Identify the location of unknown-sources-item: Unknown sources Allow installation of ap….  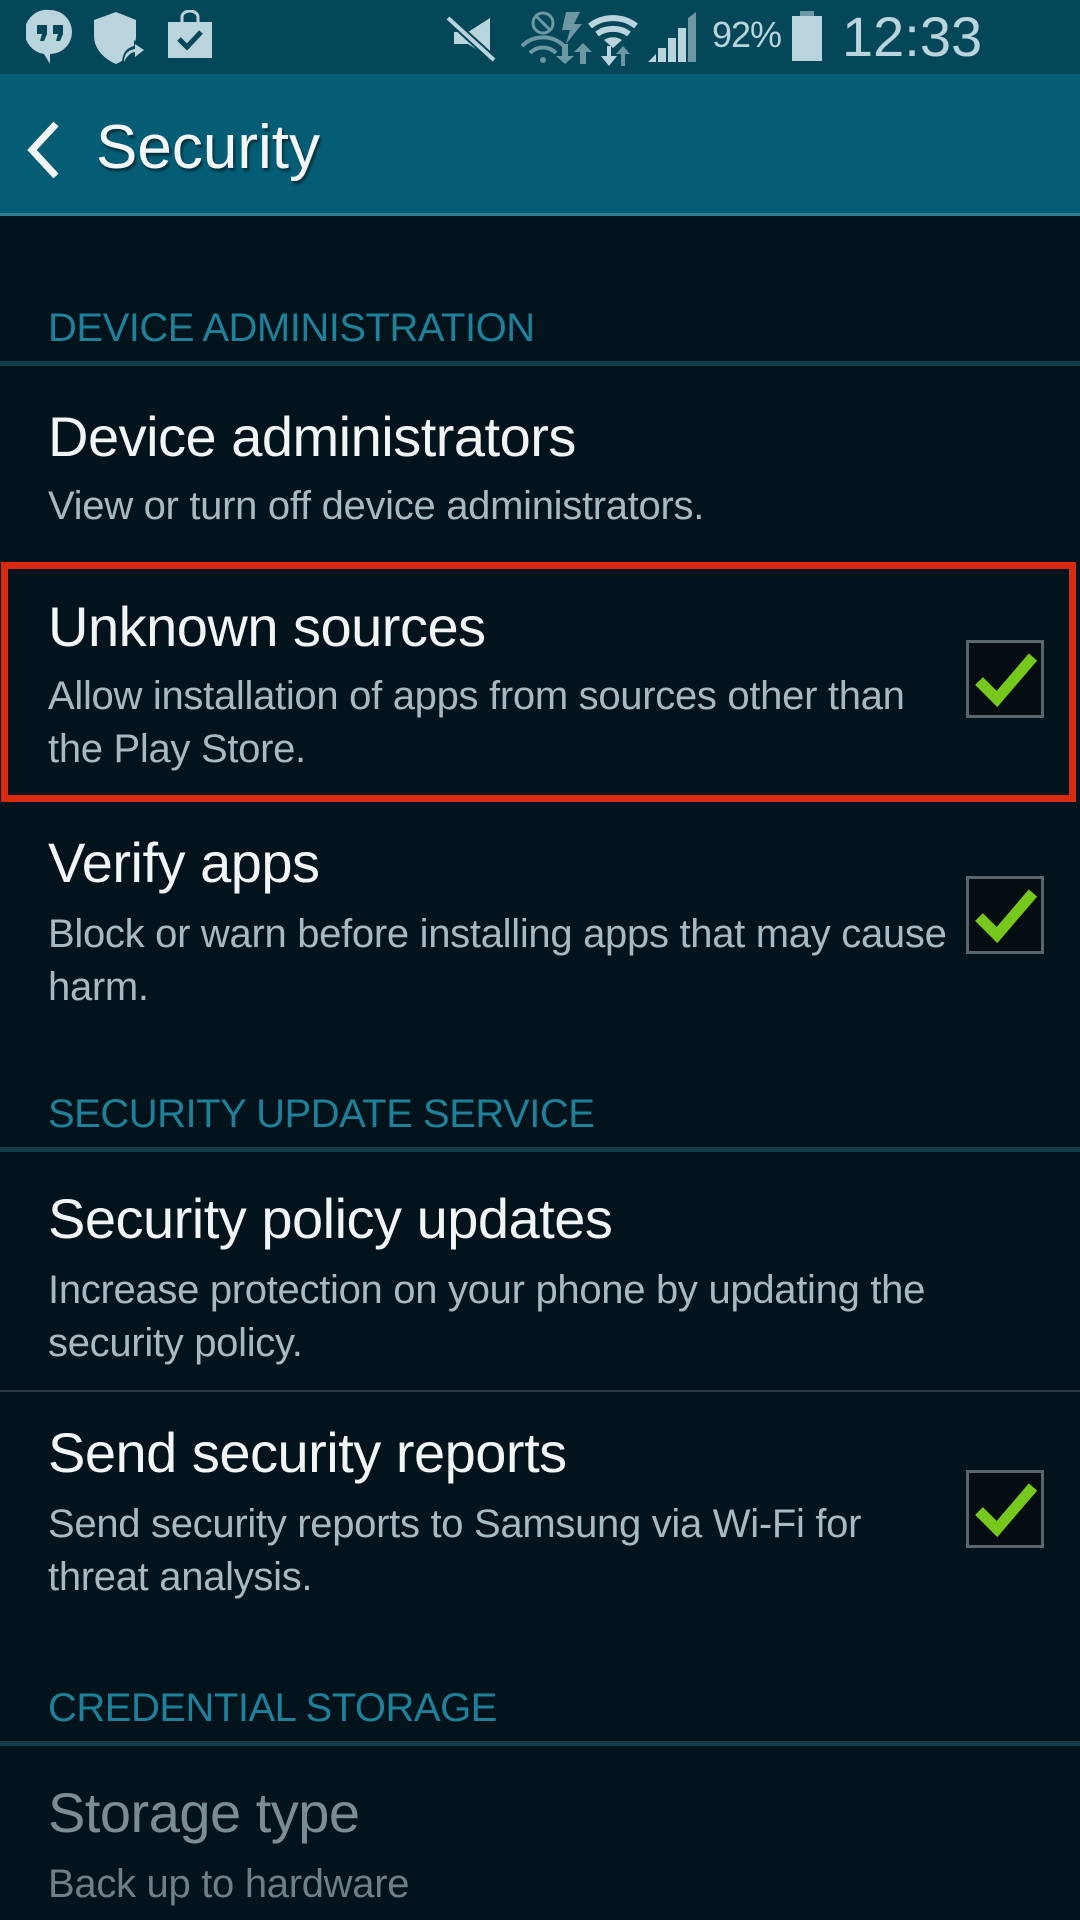
(540, 682).